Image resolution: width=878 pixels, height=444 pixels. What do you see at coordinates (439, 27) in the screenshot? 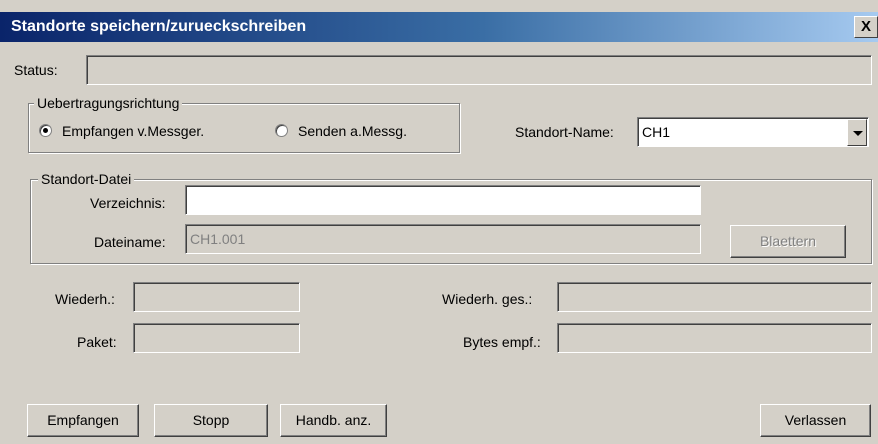
I see `title-bar: Standorte speichern/zurueckschreiben` at bounding box center [439, 27].